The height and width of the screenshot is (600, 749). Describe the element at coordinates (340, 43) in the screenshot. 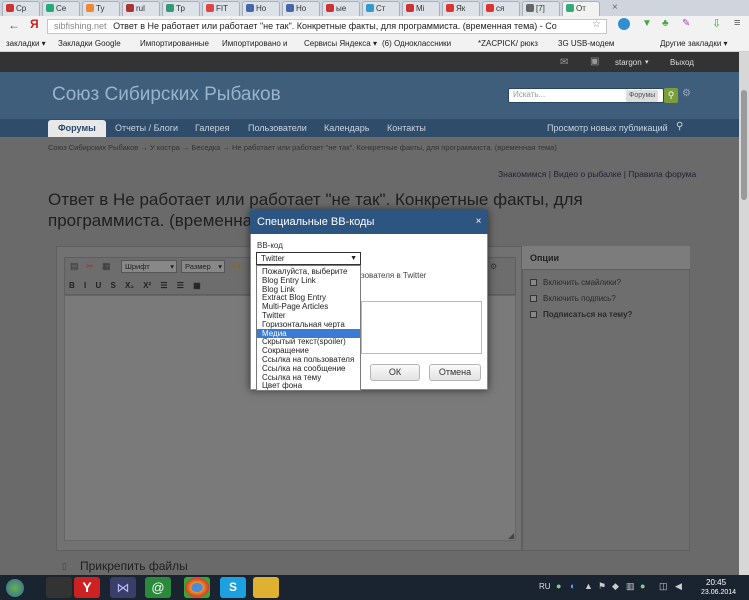

I see `bookmark-item: Сервисы Яндекса ▾` at that location.